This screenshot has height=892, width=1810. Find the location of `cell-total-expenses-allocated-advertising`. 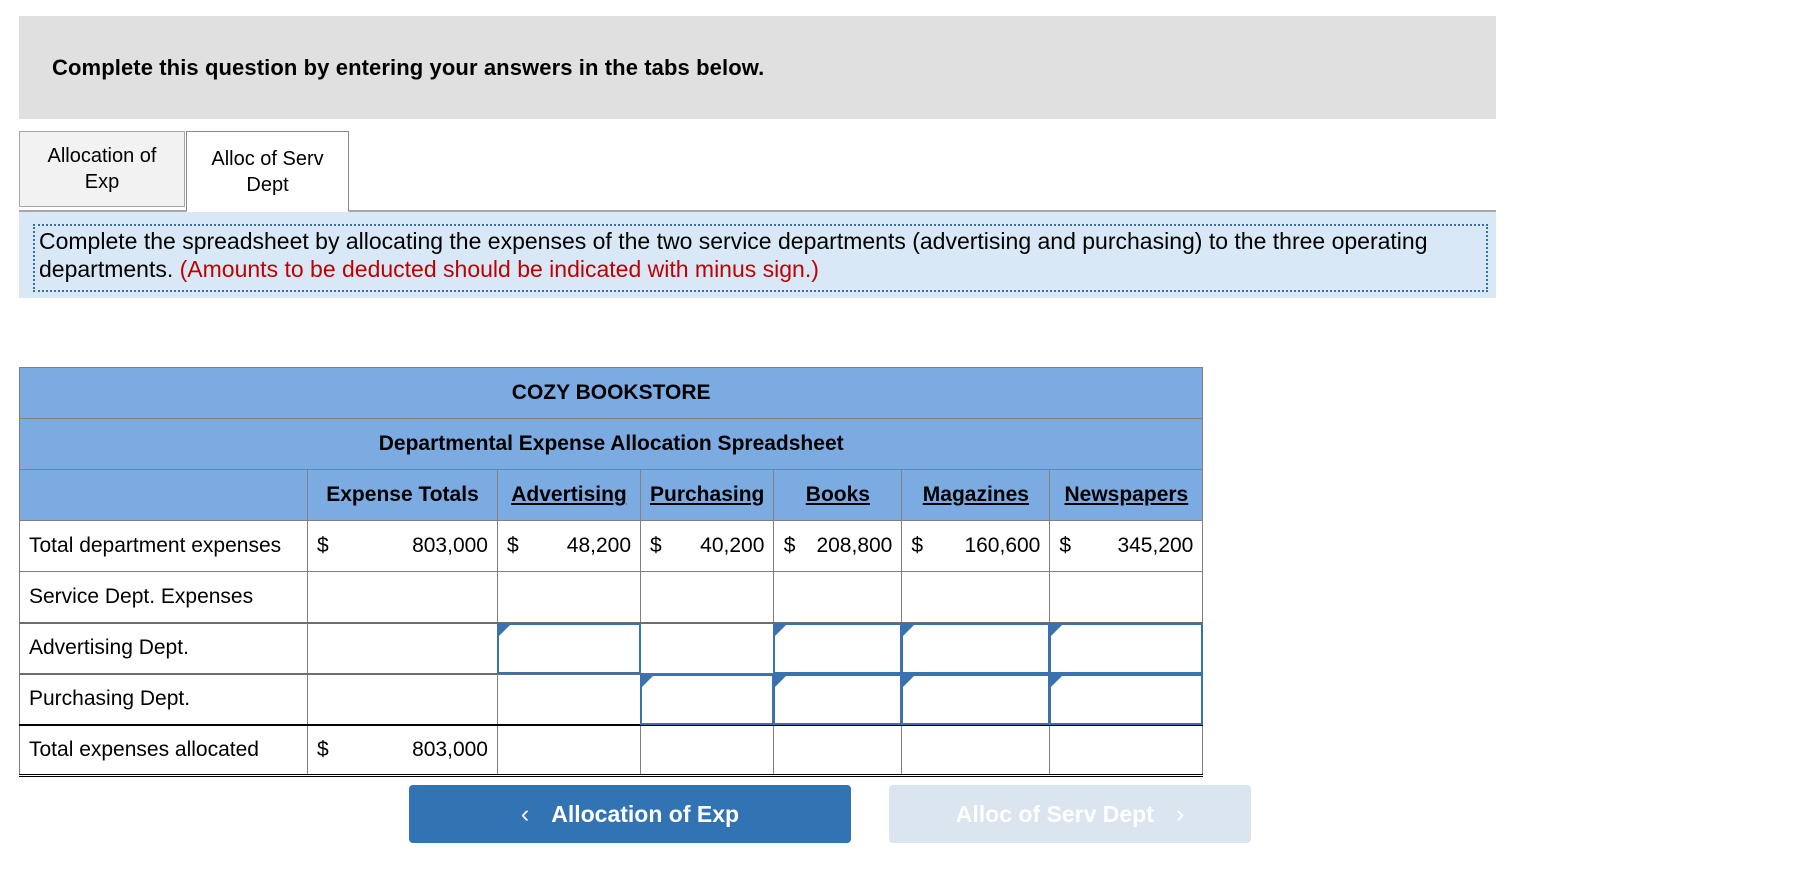

cell-total-expenses-allocated-advertising is located at coordinates (569, 750).